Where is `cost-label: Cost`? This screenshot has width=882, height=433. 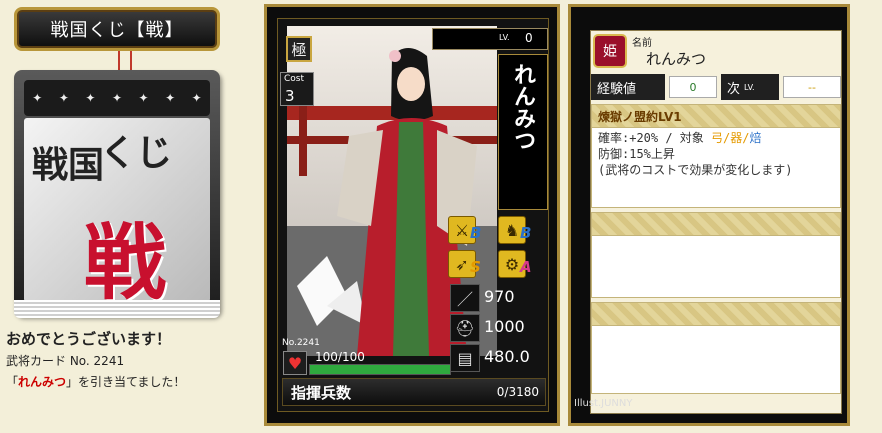
cost-label: Cost is located at coordinates (294, 79).